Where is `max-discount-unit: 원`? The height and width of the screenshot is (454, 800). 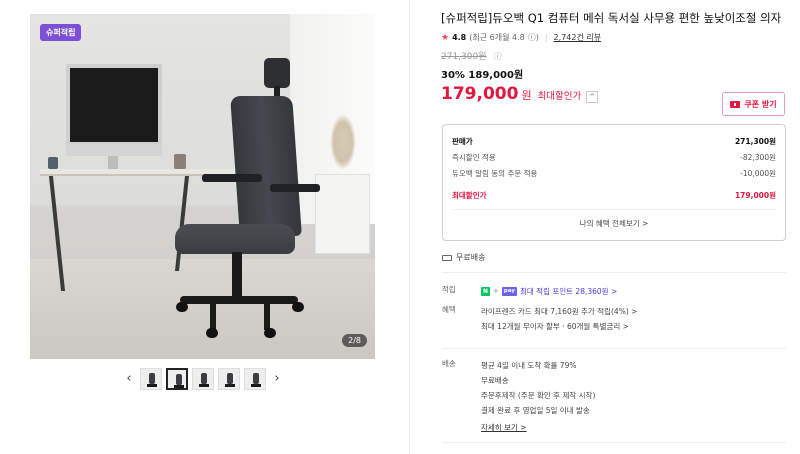 max-discount-unit: 원 is located at coordinates (526, 95).